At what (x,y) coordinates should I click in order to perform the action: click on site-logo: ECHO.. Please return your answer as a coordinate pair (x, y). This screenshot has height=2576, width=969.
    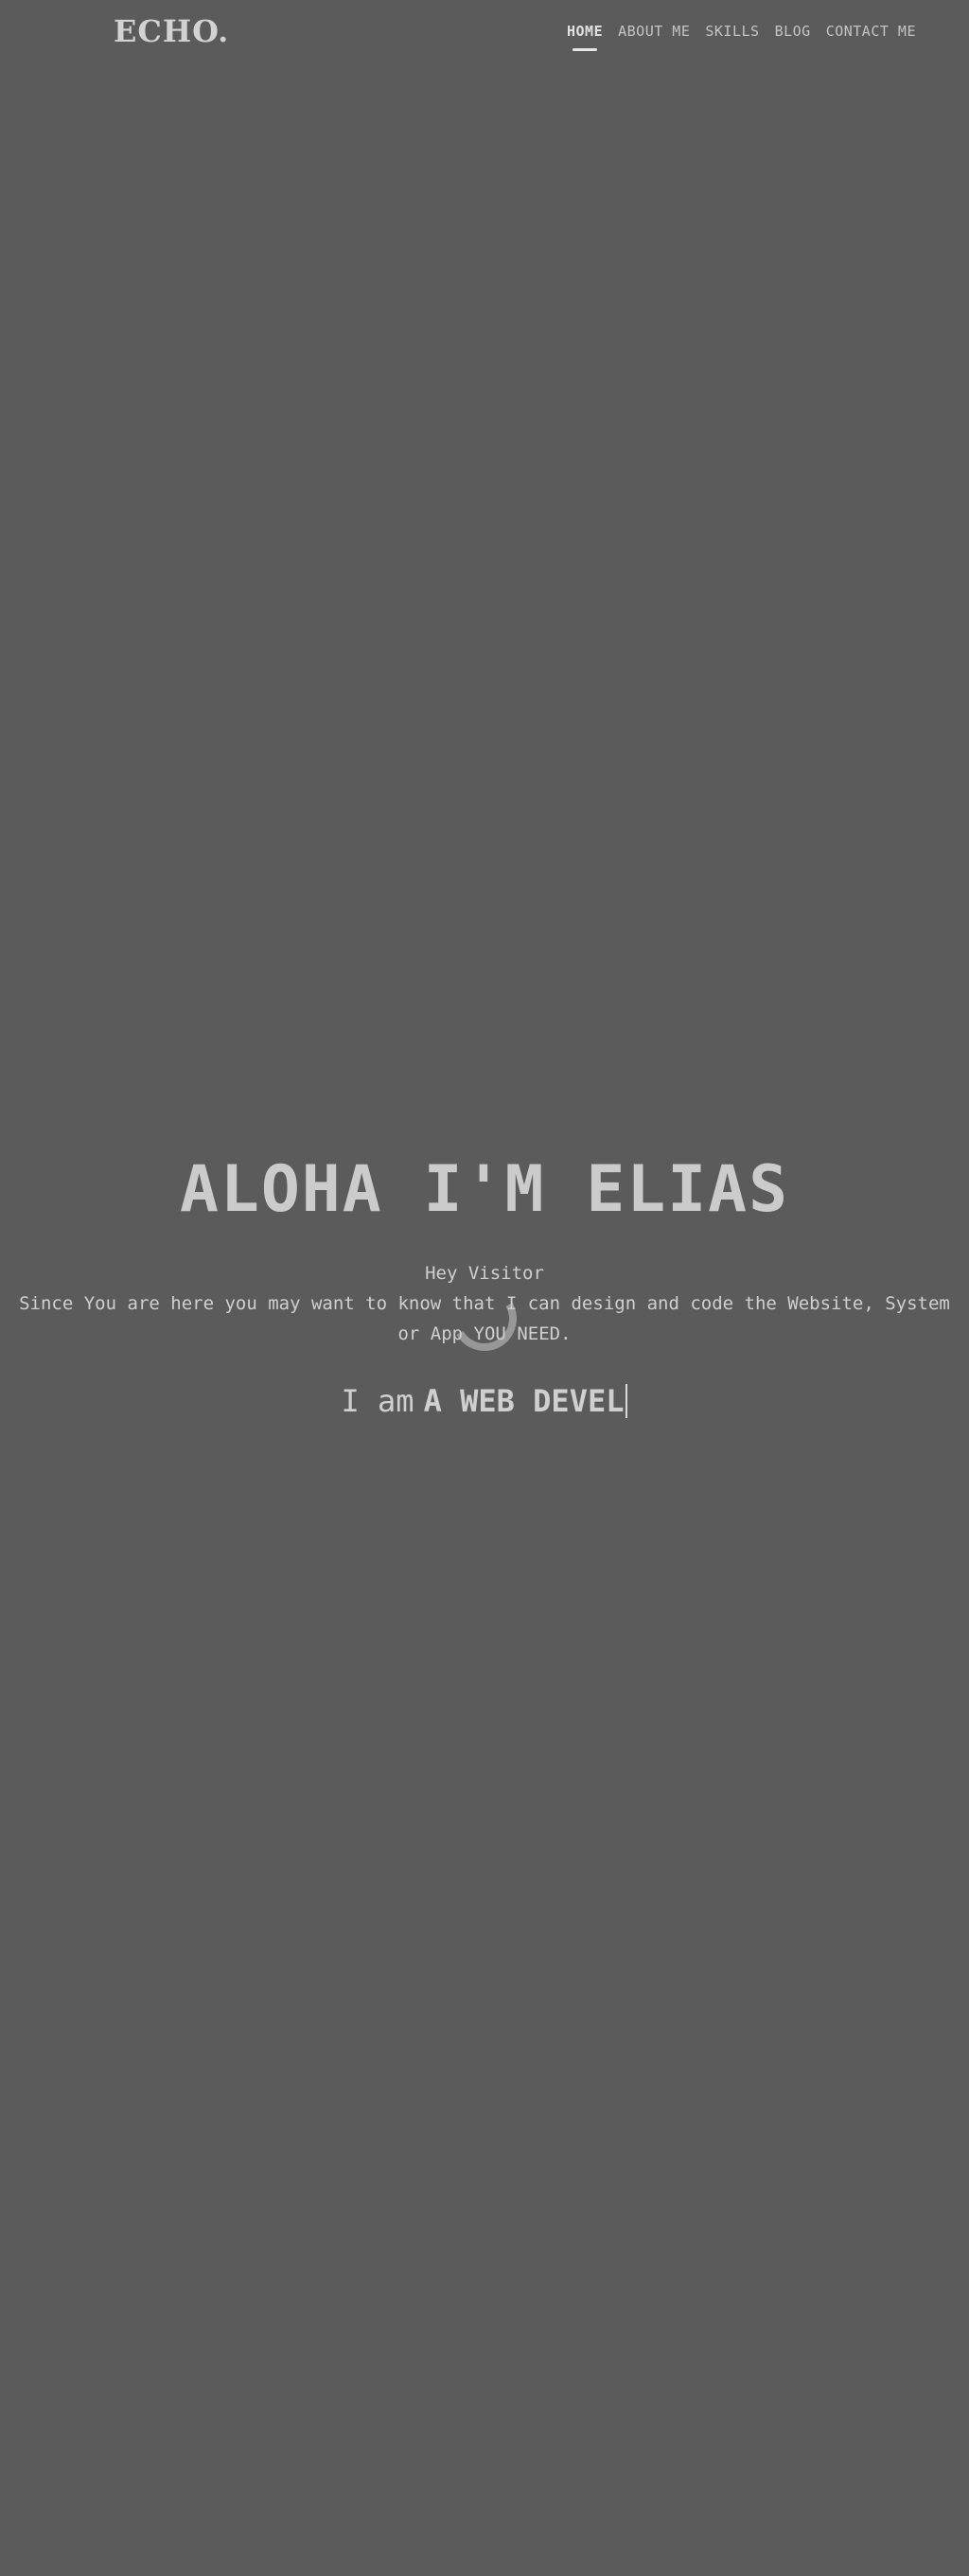
    Looking at the image, I should click on (171, 31).